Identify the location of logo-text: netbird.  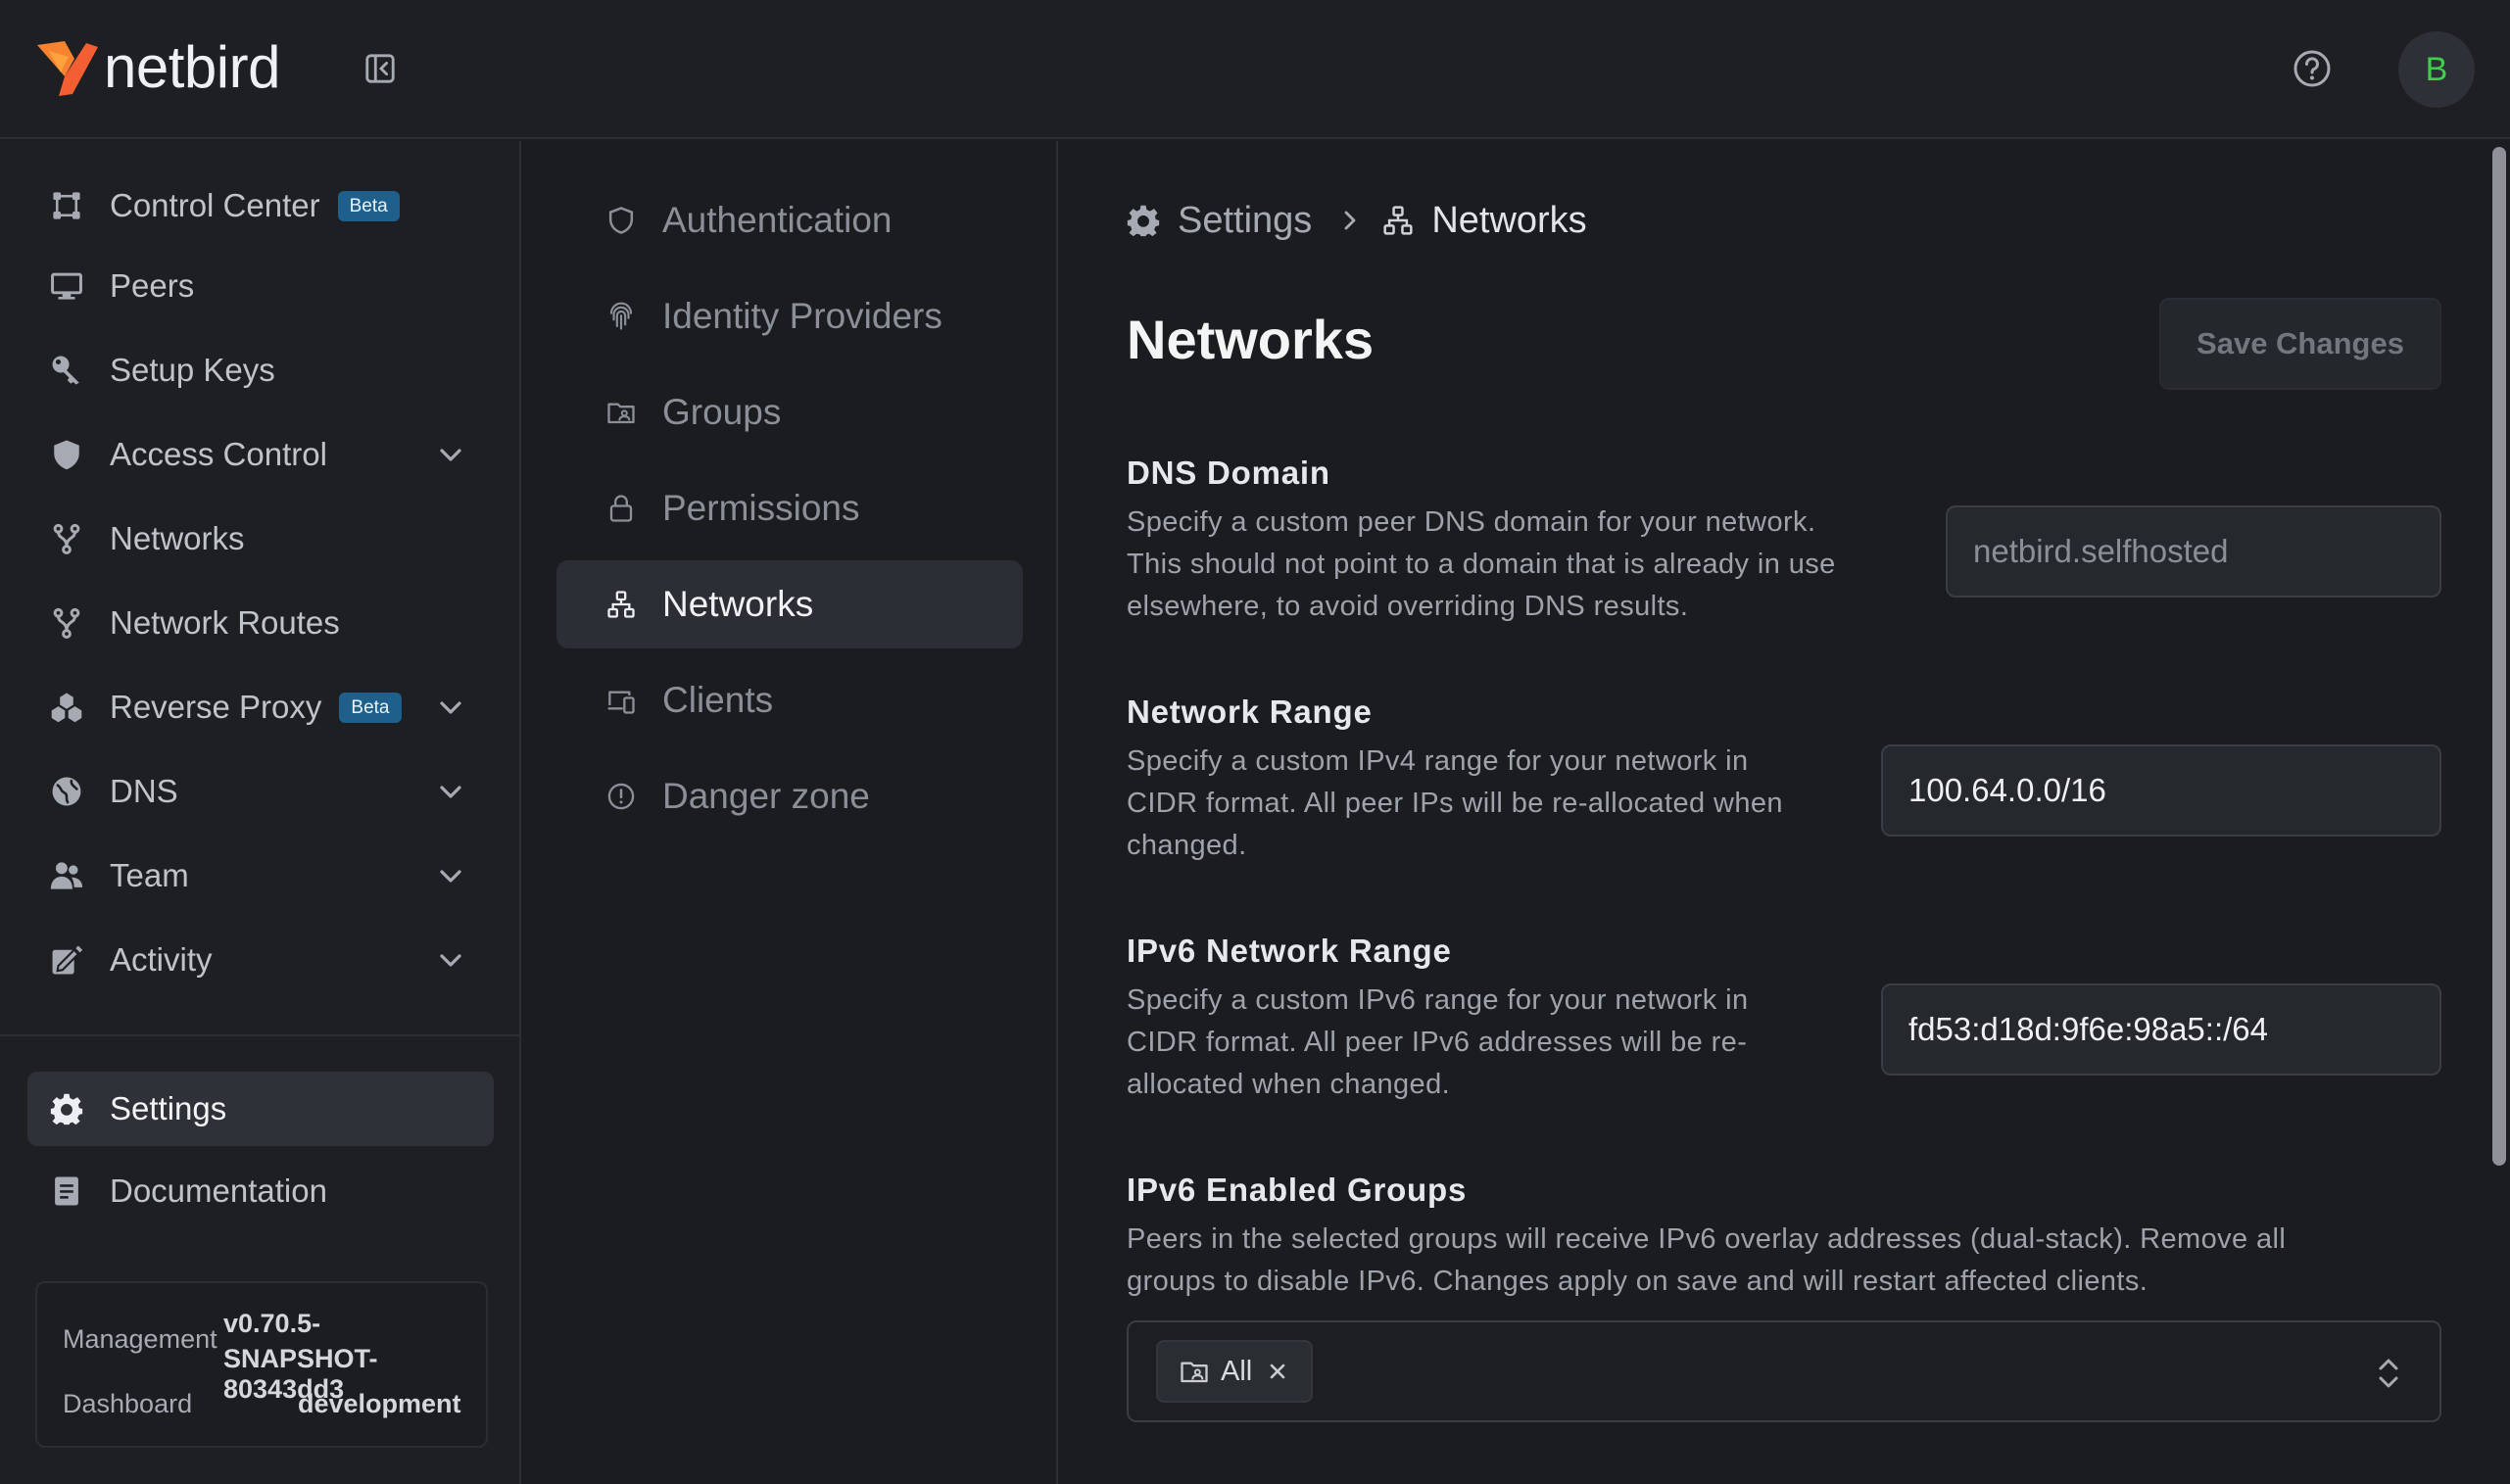
(192, 67).